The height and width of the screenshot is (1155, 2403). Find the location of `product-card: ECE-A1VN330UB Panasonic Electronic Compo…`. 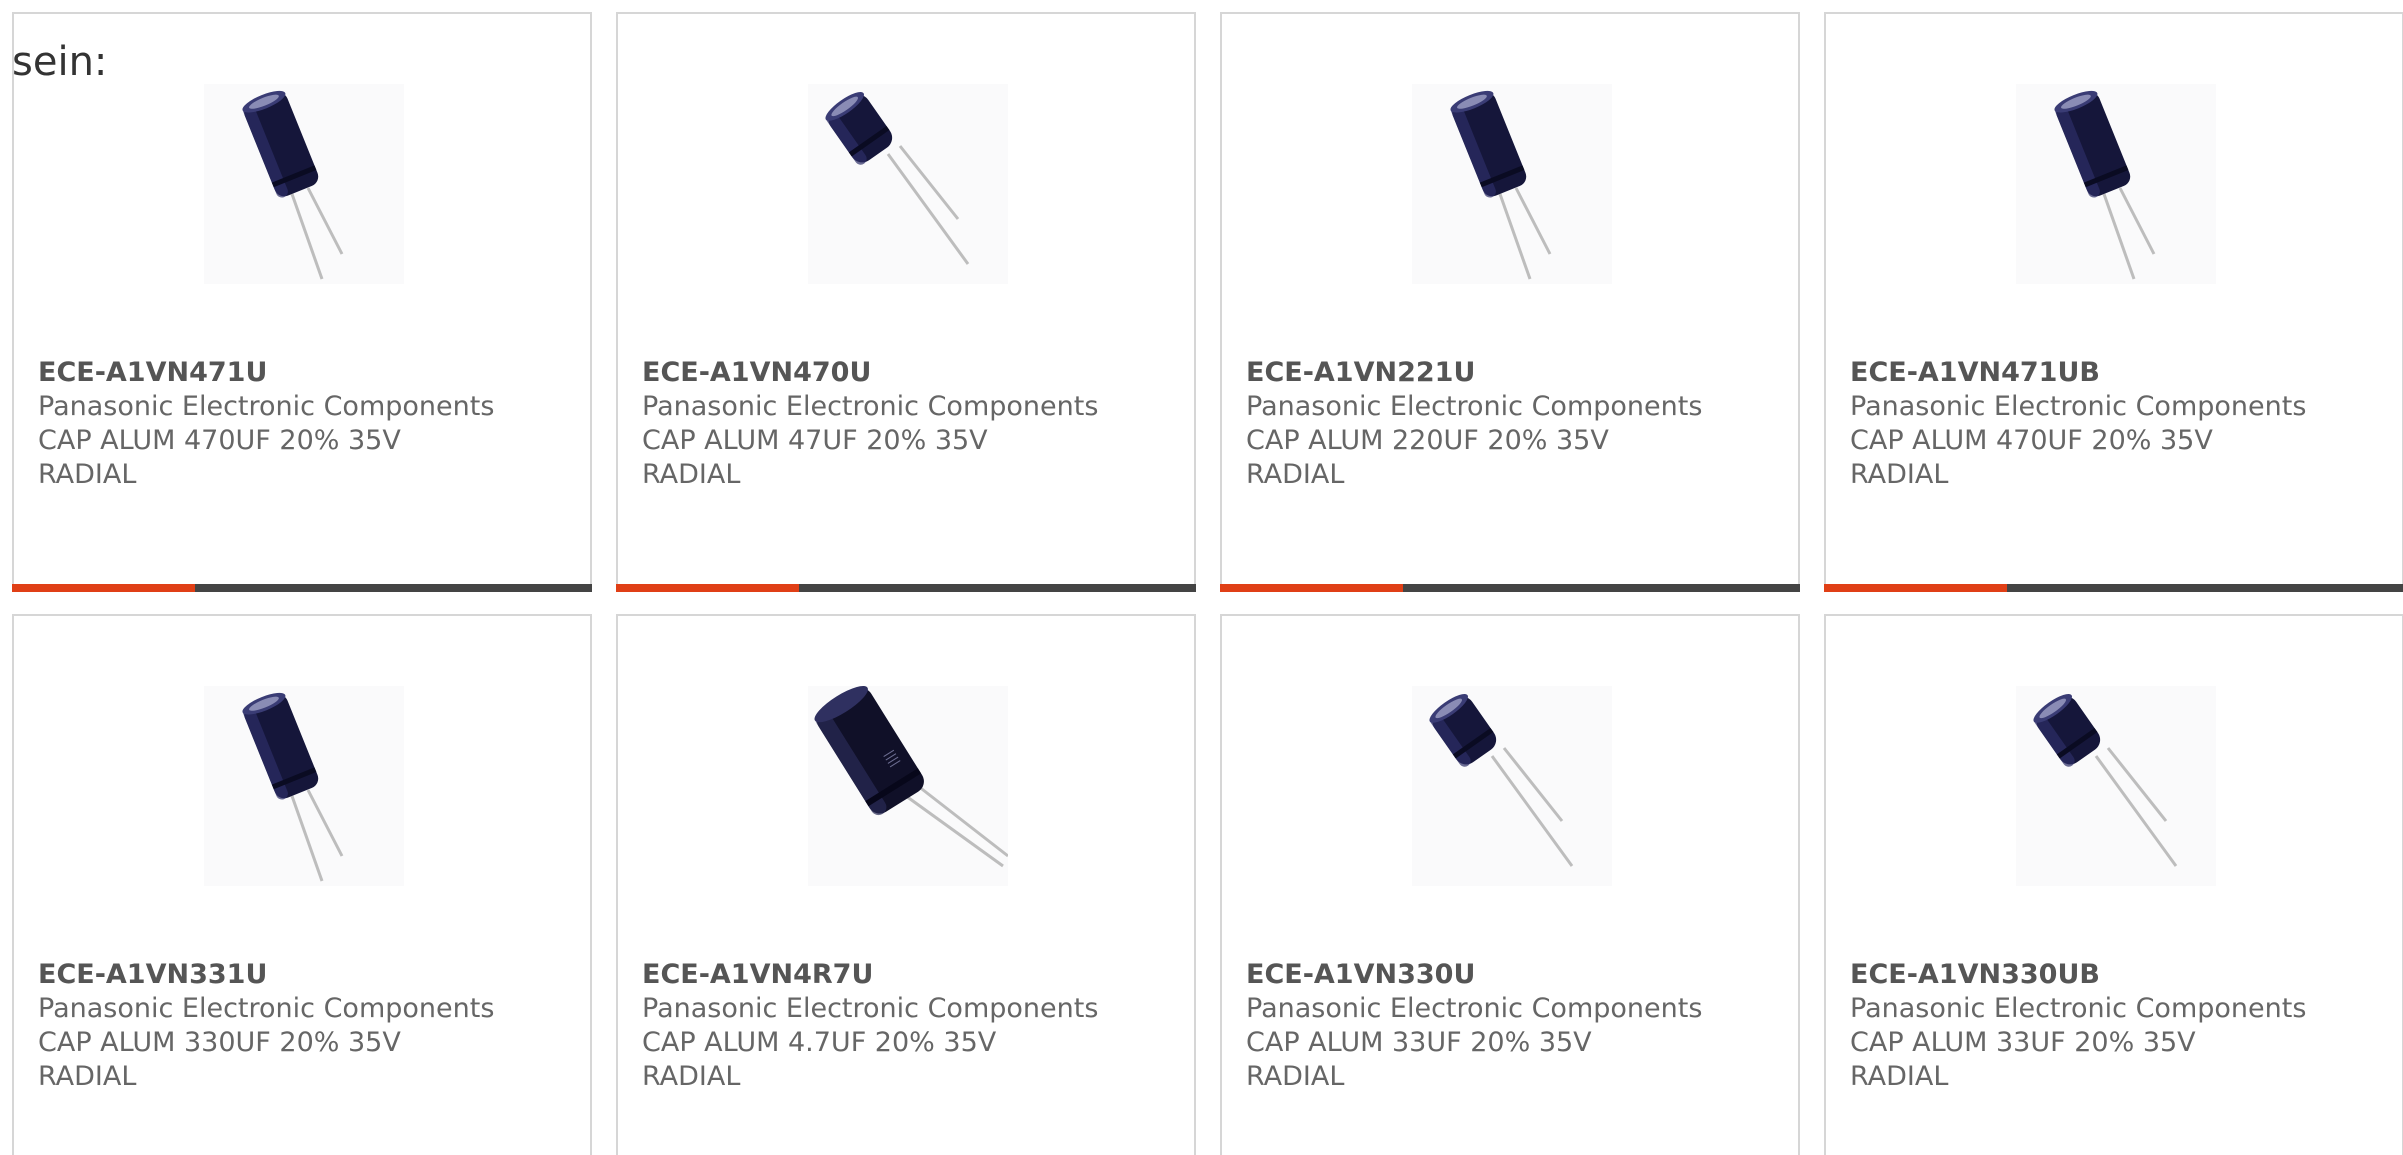

product-card: ECE-A1VN330UB Panasonic Electronic Compo… is located at coordinates (2113, 884).